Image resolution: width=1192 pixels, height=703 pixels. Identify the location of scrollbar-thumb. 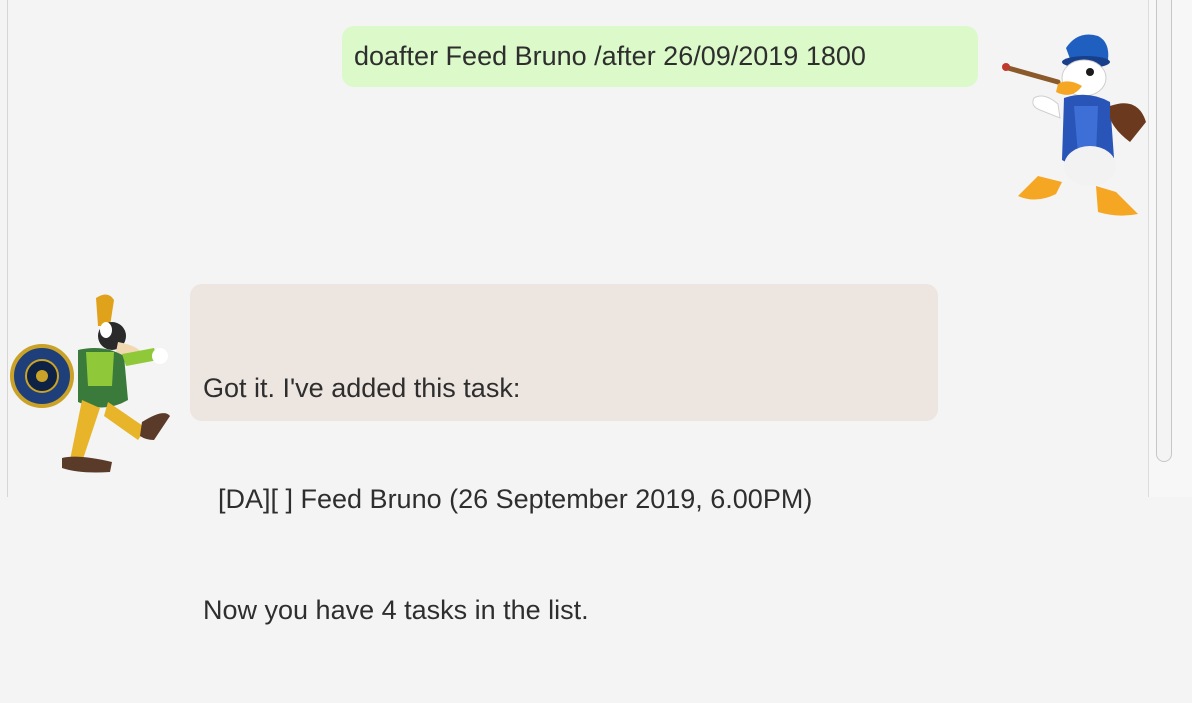
(1164, 231).